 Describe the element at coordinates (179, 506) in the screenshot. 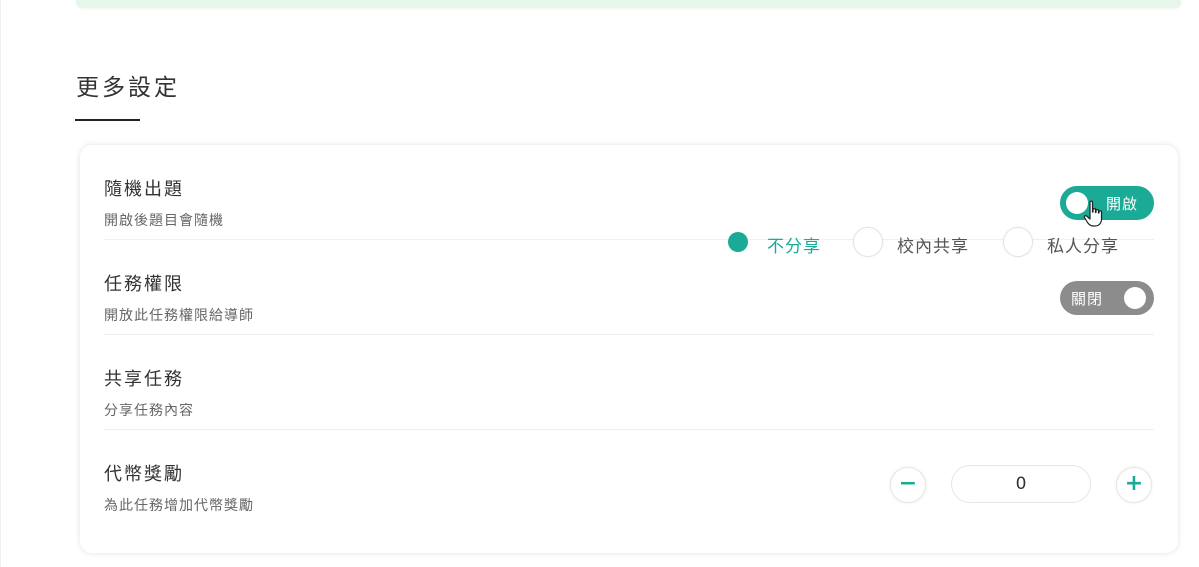

I see `setting-desc-coin-reward: 為此任務增加代幣獎勵` at that location.